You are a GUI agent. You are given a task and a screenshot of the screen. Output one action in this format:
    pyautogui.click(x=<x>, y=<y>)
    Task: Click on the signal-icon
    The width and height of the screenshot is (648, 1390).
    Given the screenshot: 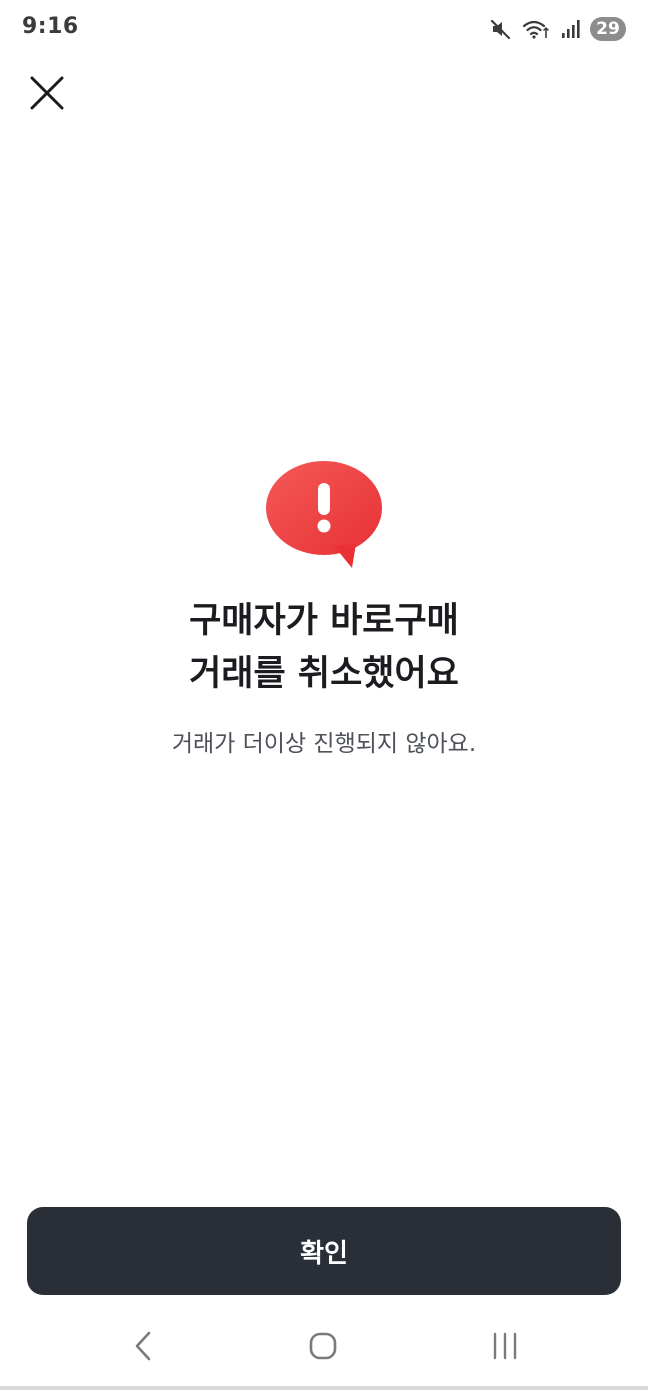 What is the action you would take?
    pyautogui.click(x=570, y=29)
    